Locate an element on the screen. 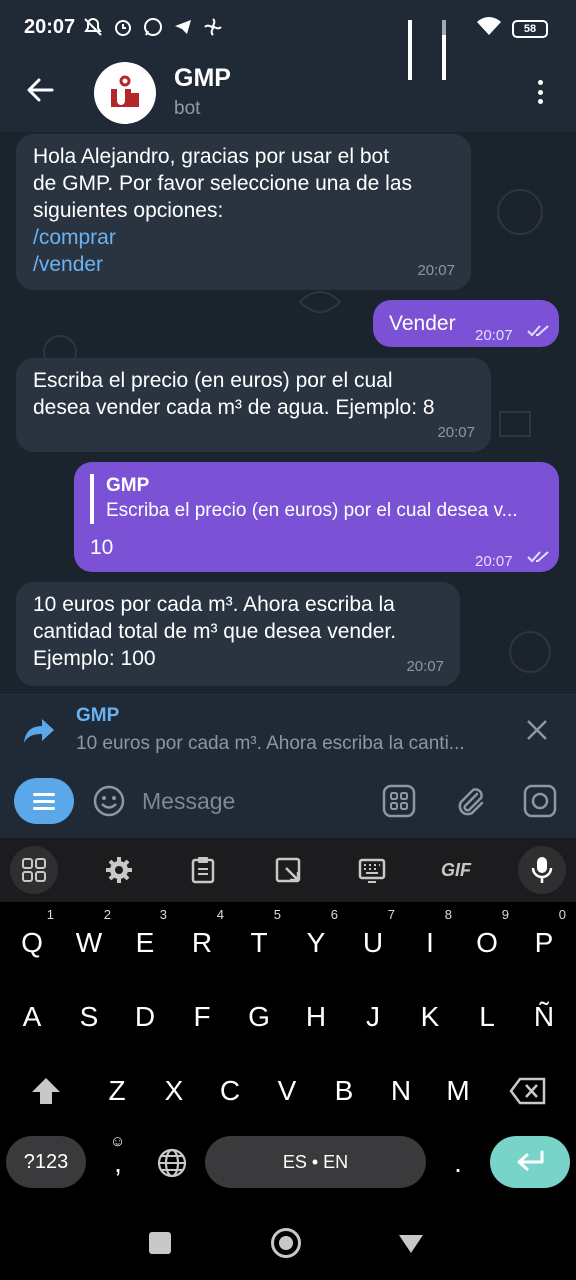 This screenshot has height=1280, width=576. back-arrow-icon is located at coordinates (40, 90).